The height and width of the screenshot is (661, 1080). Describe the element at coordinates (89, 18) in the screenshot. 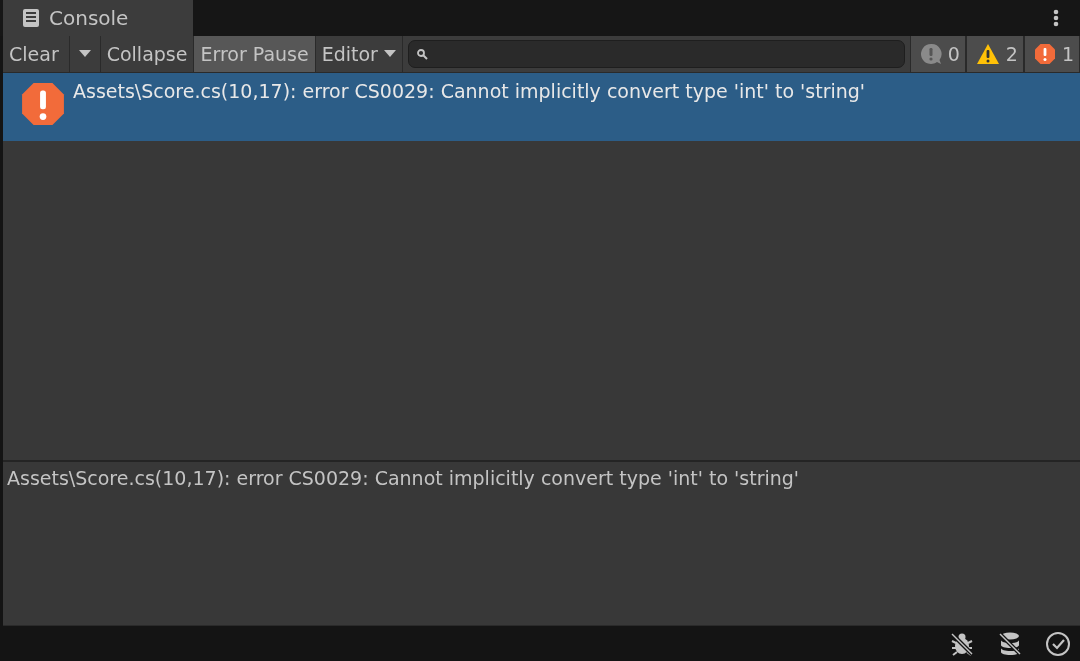

I see `tab-title: Console` at that location.